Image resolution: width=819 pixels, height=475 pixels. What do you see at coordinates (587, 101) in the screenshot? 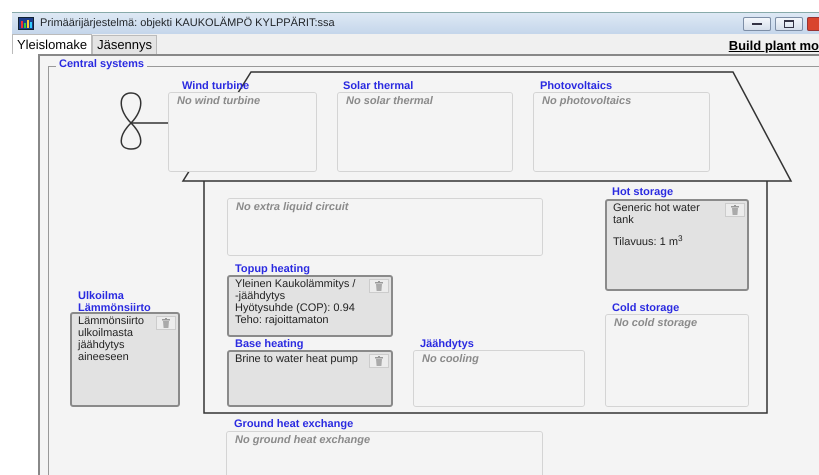
I see `placeholder-text: No photovoltaics` at bounding box center [587, 101].